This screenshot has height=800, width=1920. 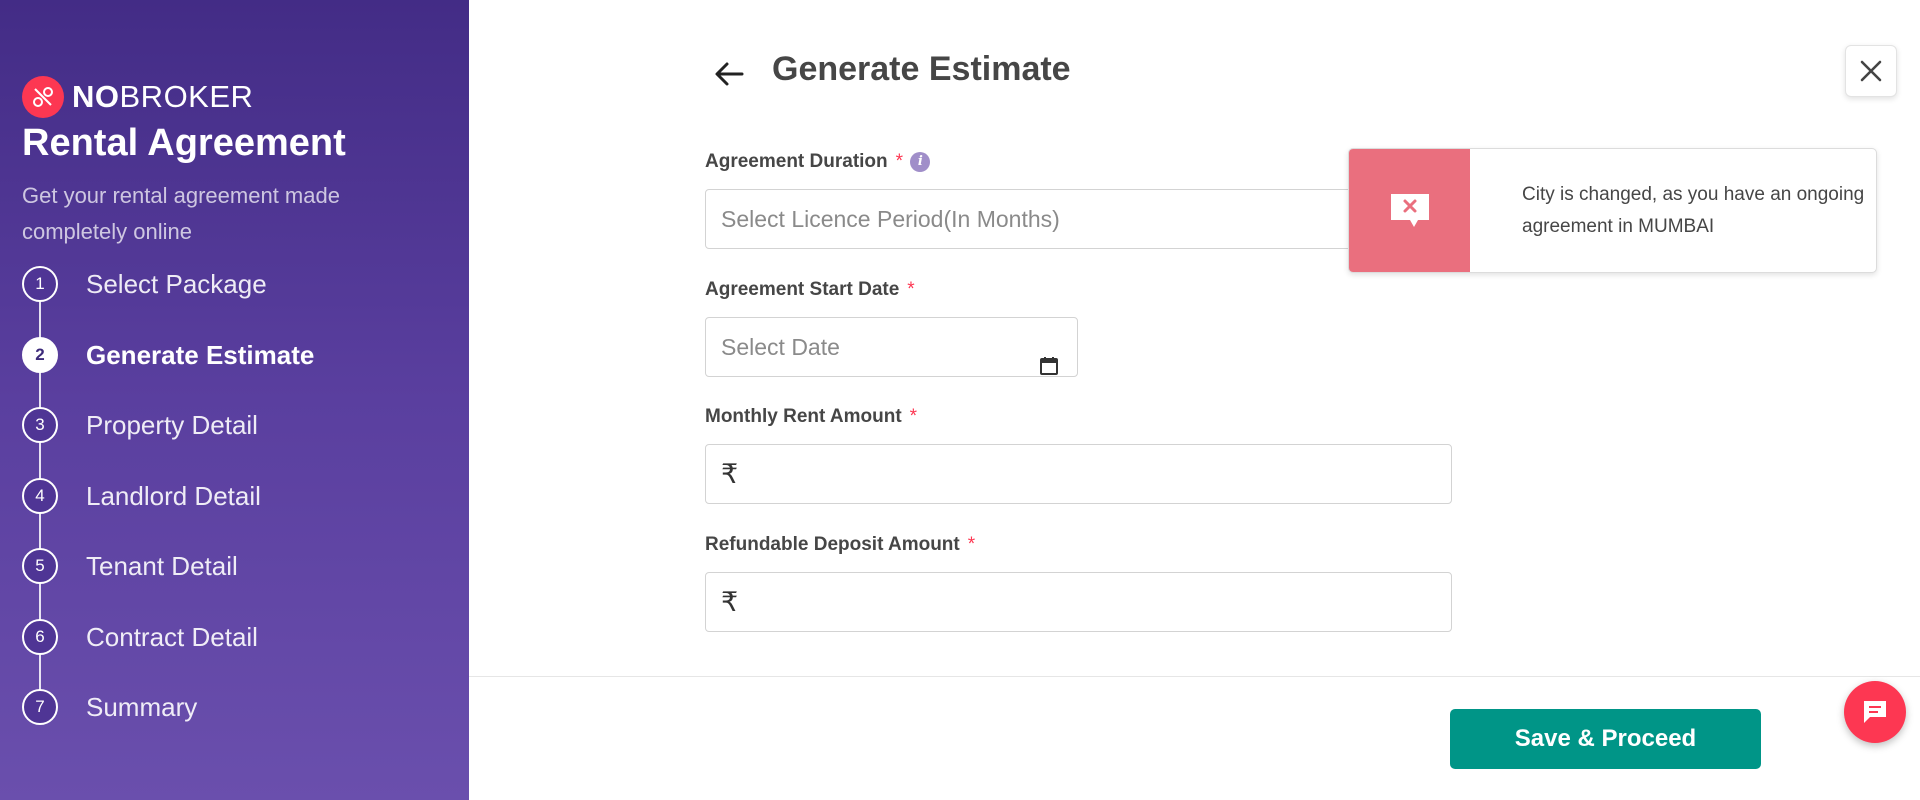 I want to click on info-icon: i, so click(x=920, y=161).